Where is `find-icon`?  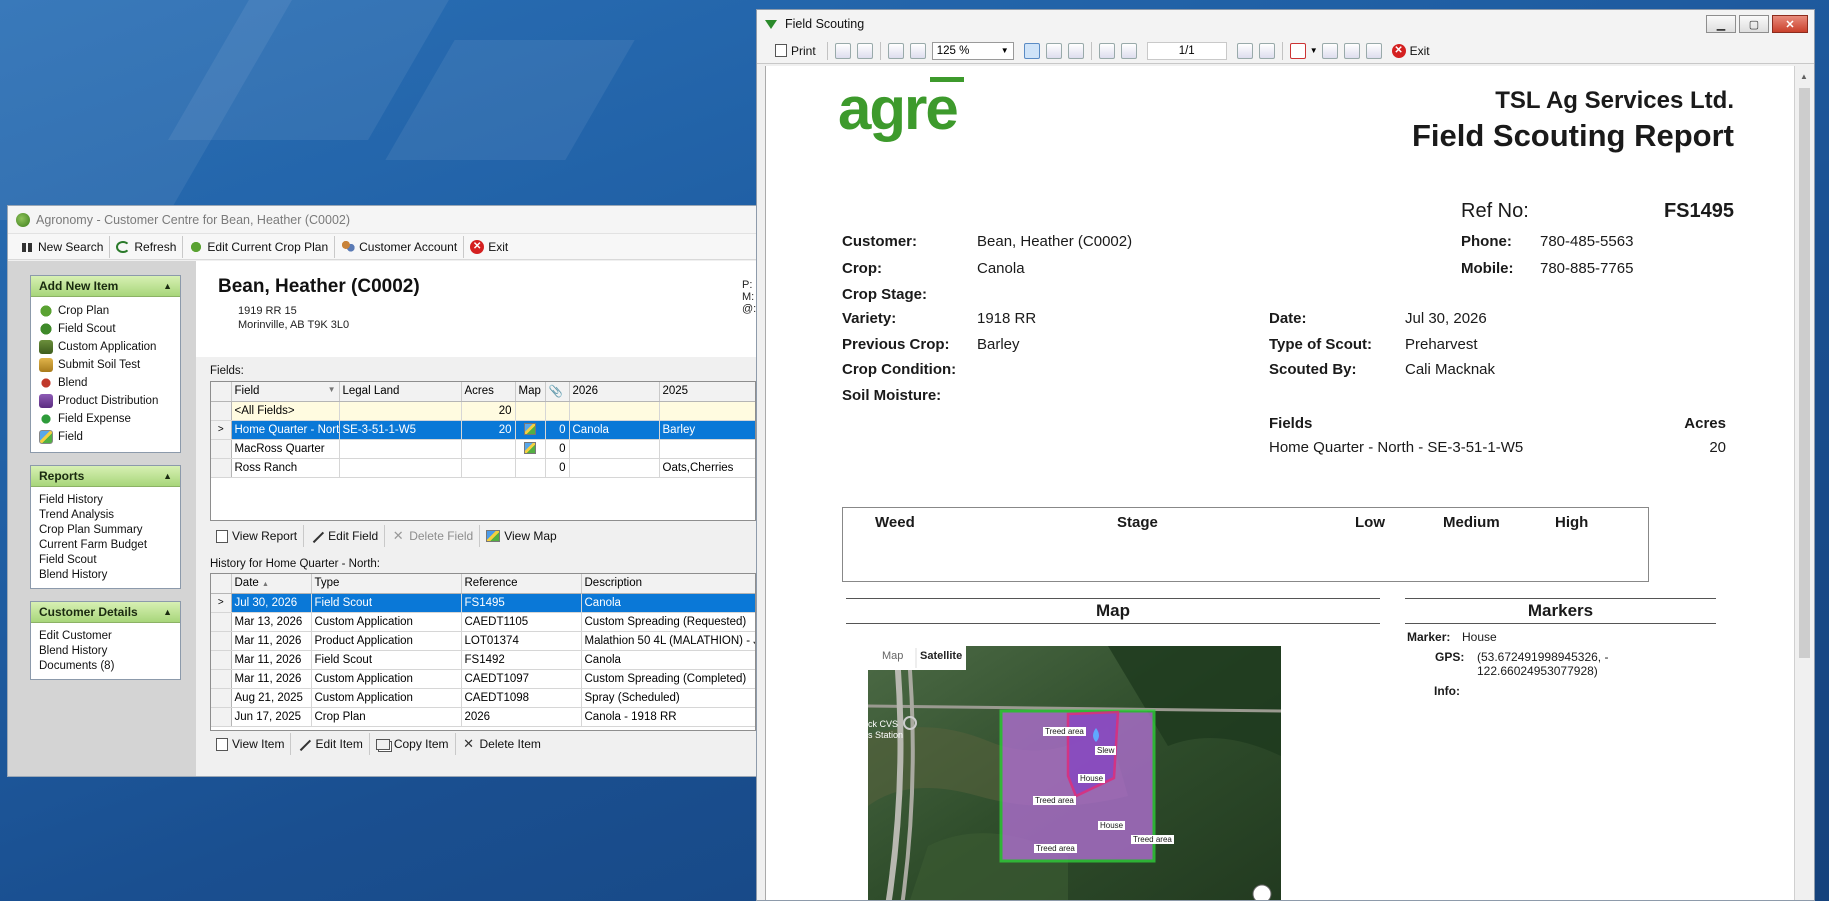
find-icon is located at coordinates (864, 50).